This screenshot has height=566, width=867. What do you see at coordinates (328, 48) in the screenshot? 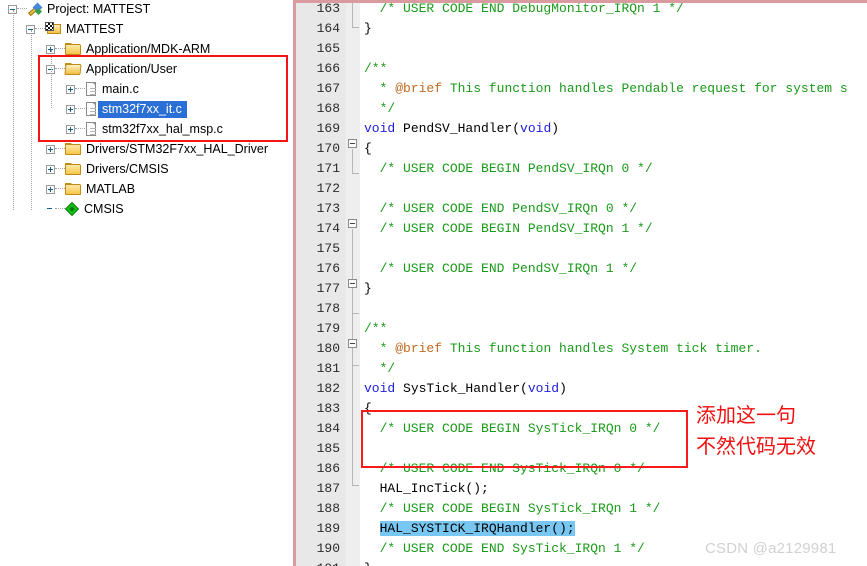
I see `line-number: 165` at bounding box center [328, 48].